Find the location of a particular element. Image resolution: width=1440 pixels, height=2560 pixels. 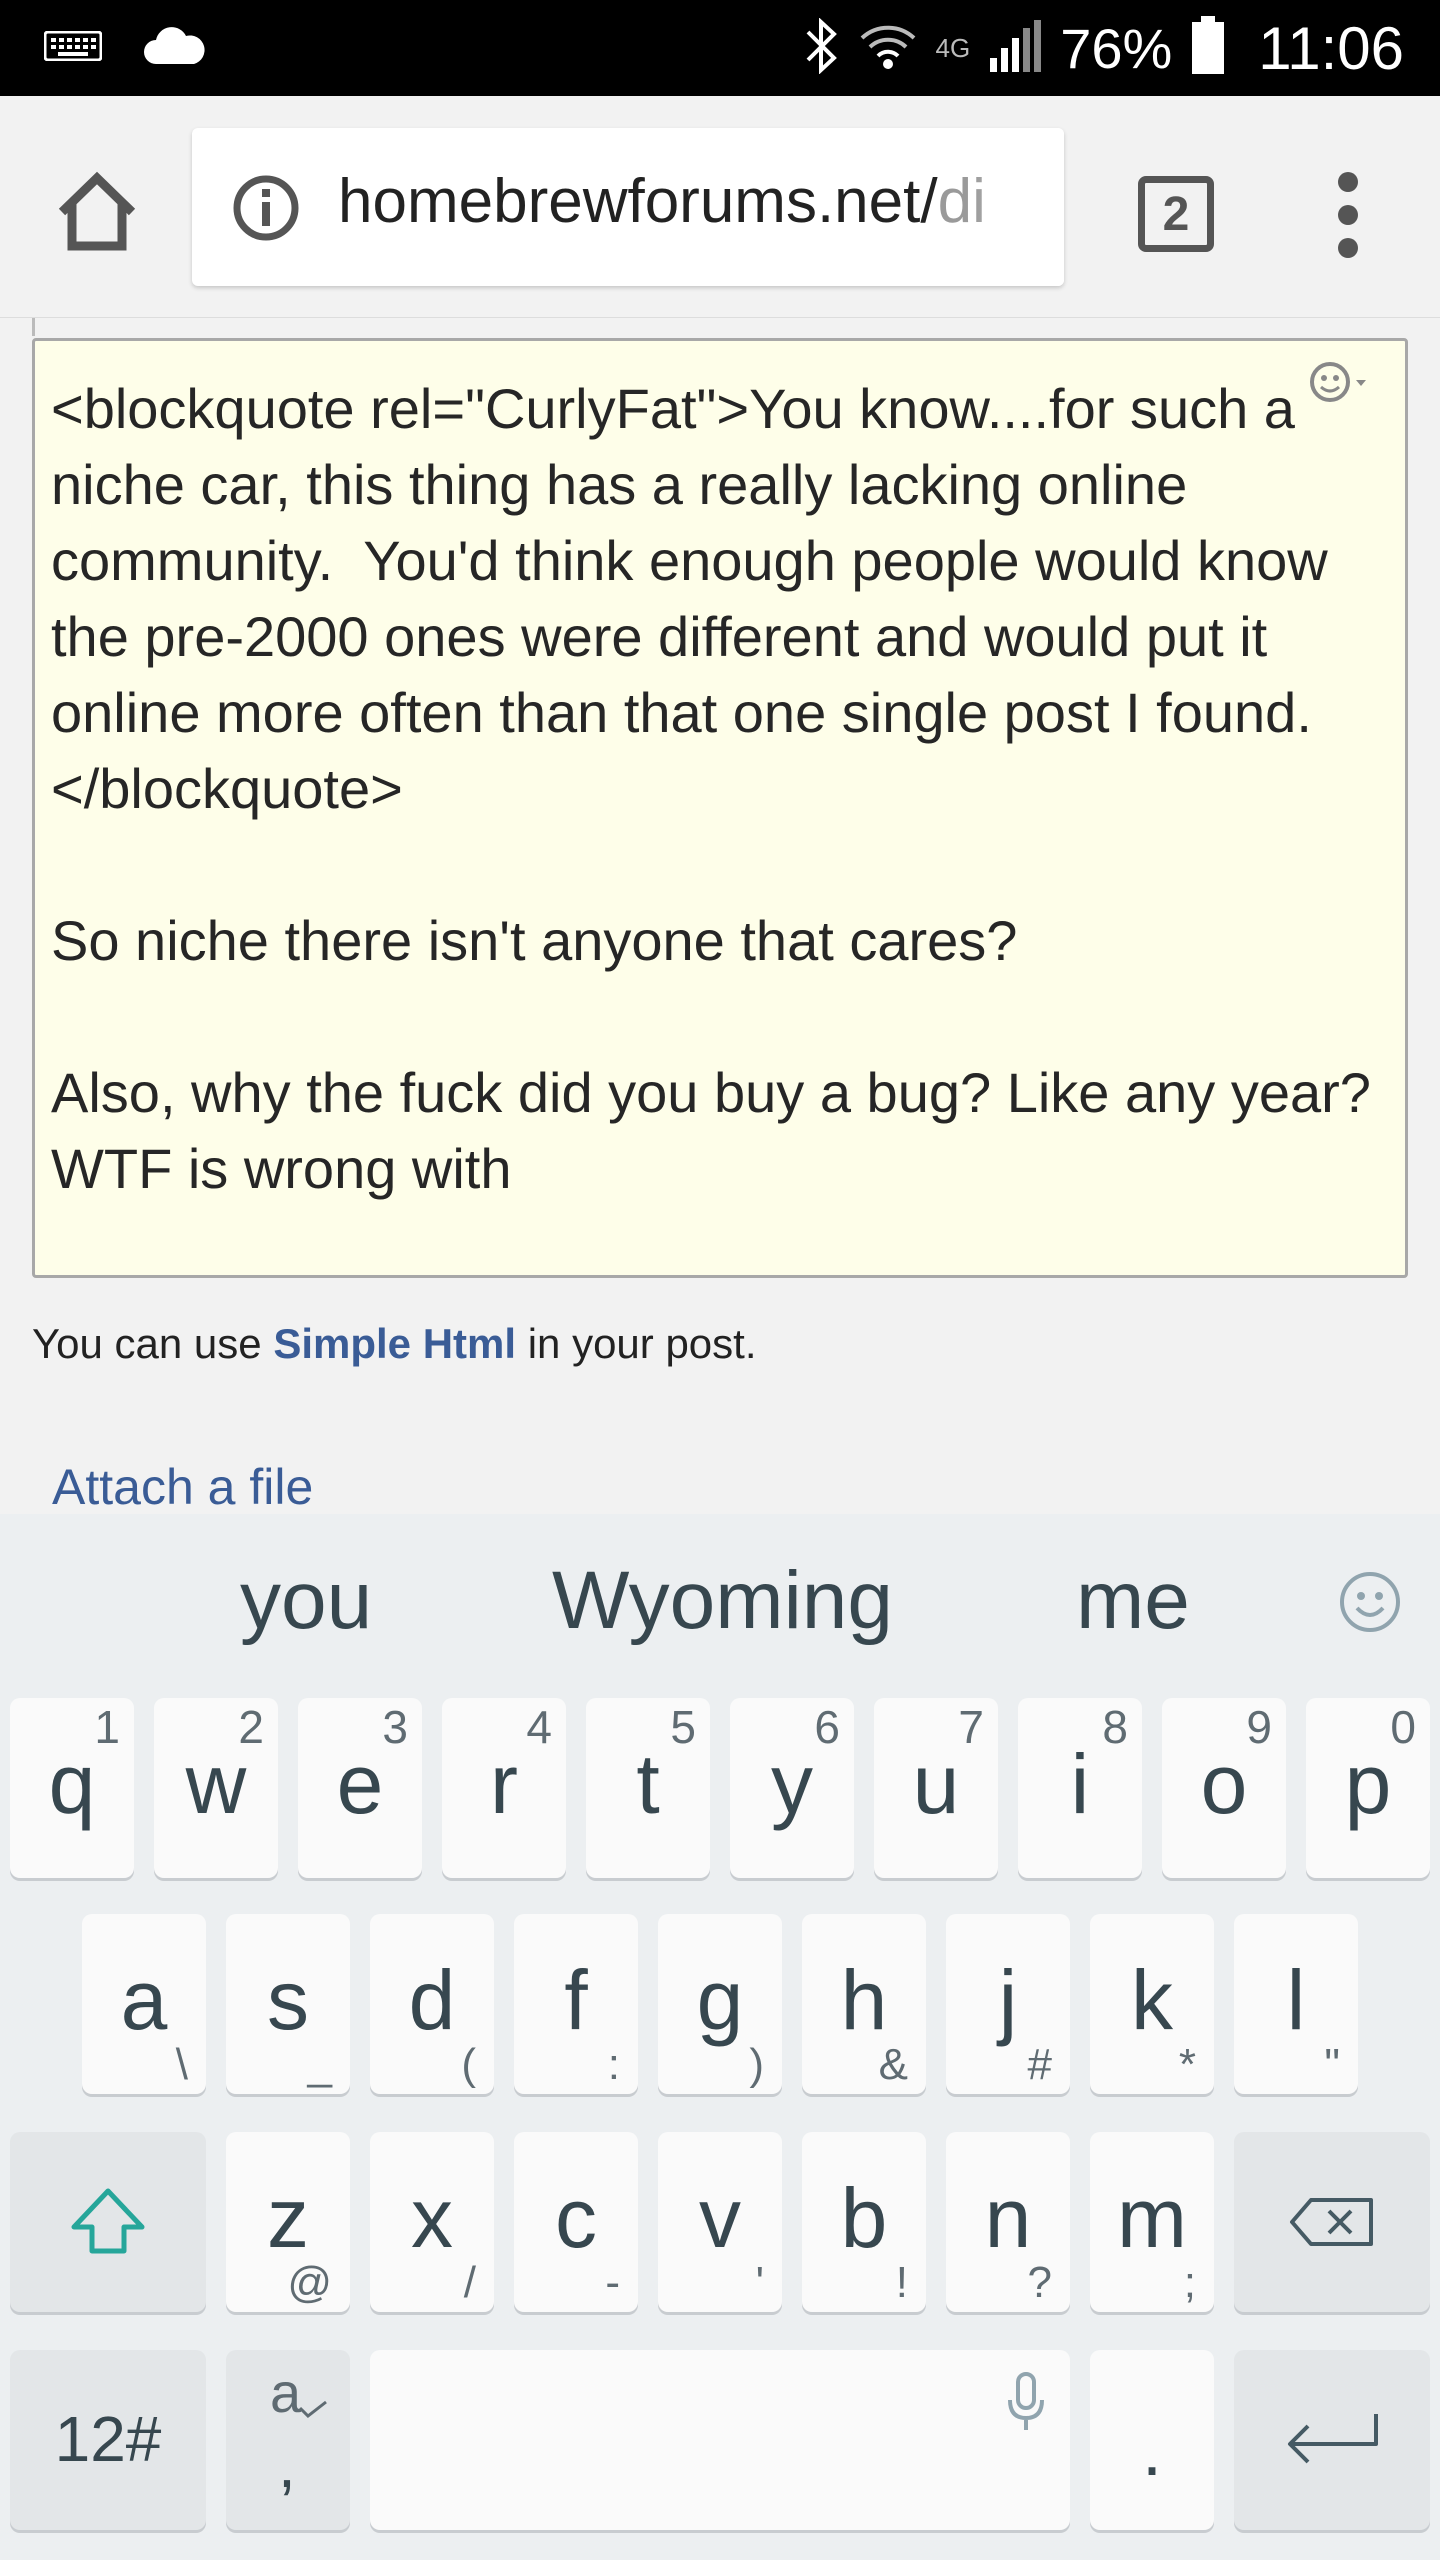

suggestion-2: Wyoming is located at coordinates (722, 1601).